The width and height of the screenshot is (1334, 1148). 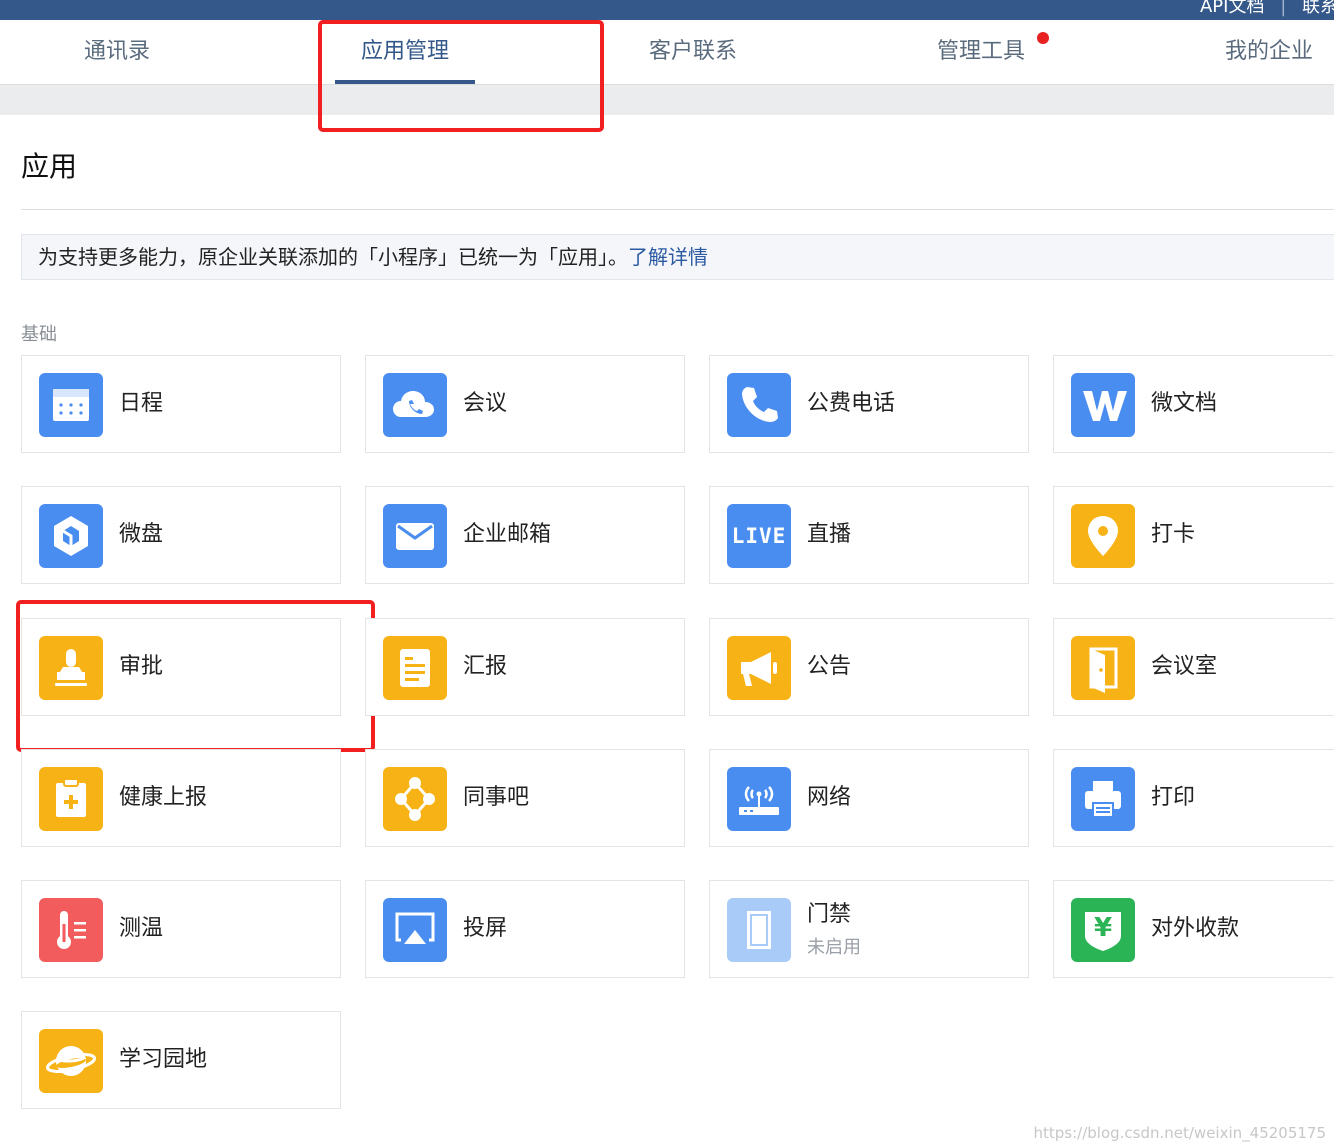 What do you see at coordinates (1184, 403) in the screenshot?
I see `app-label: 微文档` at bounding box center [1184, 403].